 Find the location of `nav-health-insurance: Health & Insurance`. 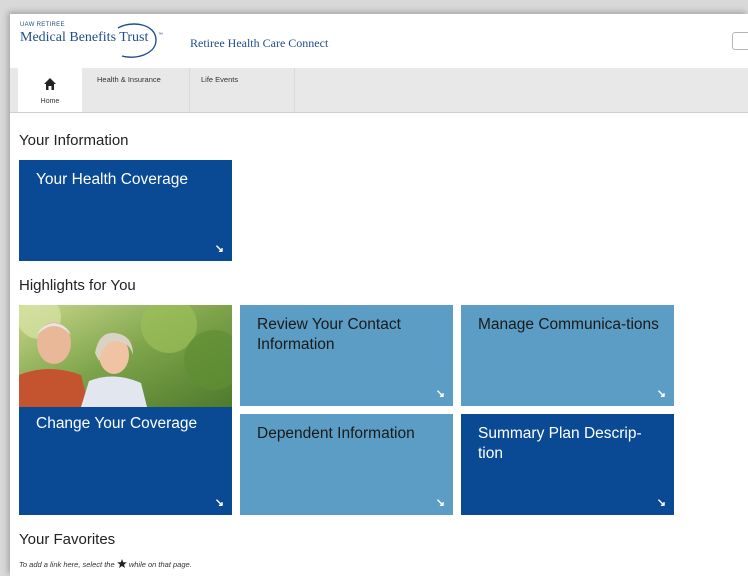

nav-health-insurance: Health & Insurance is located at coordinates (140, 90).